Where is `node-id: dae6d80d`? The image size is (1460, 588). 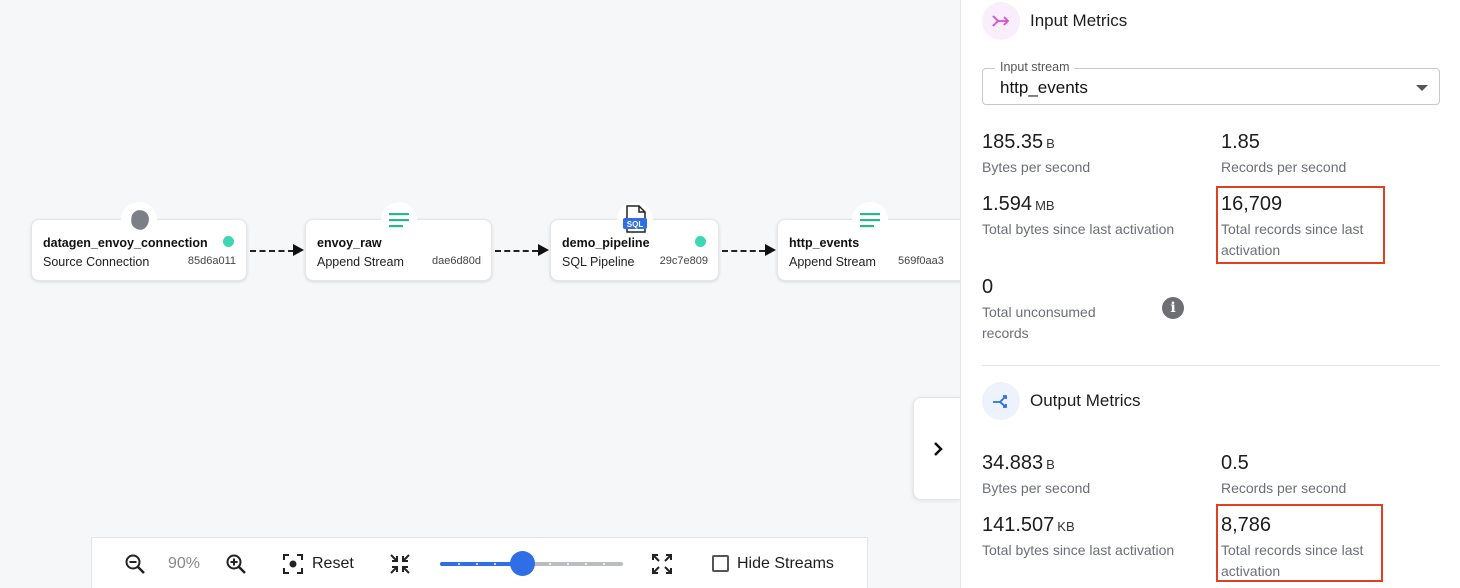 node-id: dae6d80d is located at coordinates (456, 261).